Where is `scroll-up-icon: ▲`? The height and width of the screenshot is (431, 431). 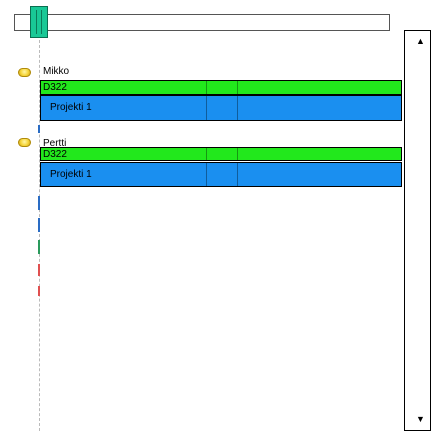
scroll-up-icon: ▲ is located at coordinates (420, 41).